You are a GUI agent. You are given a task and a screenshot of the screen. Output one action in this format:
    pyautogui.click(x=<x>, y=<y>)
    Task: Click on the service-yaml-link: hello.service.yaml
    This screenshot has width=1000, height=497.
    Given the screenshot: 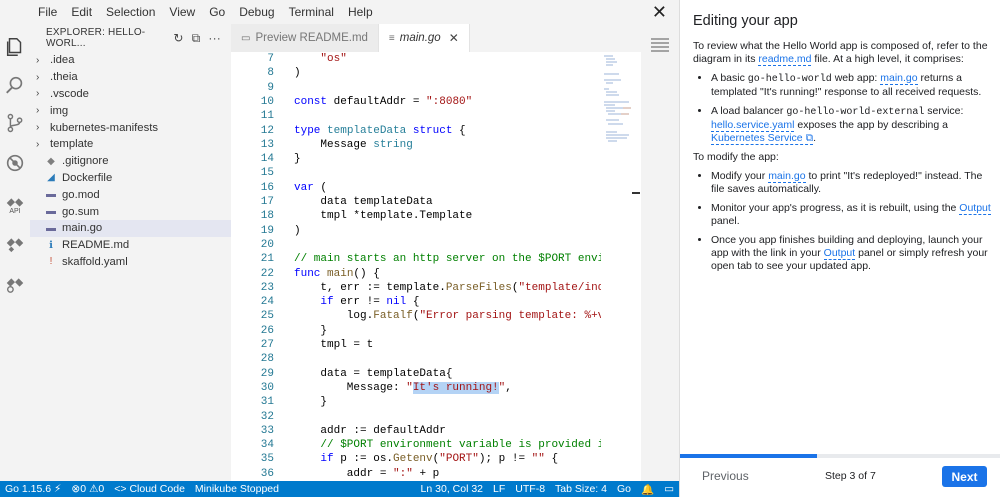 What is the action you would take?
    pyautogui.click(x=753, y=125)
    